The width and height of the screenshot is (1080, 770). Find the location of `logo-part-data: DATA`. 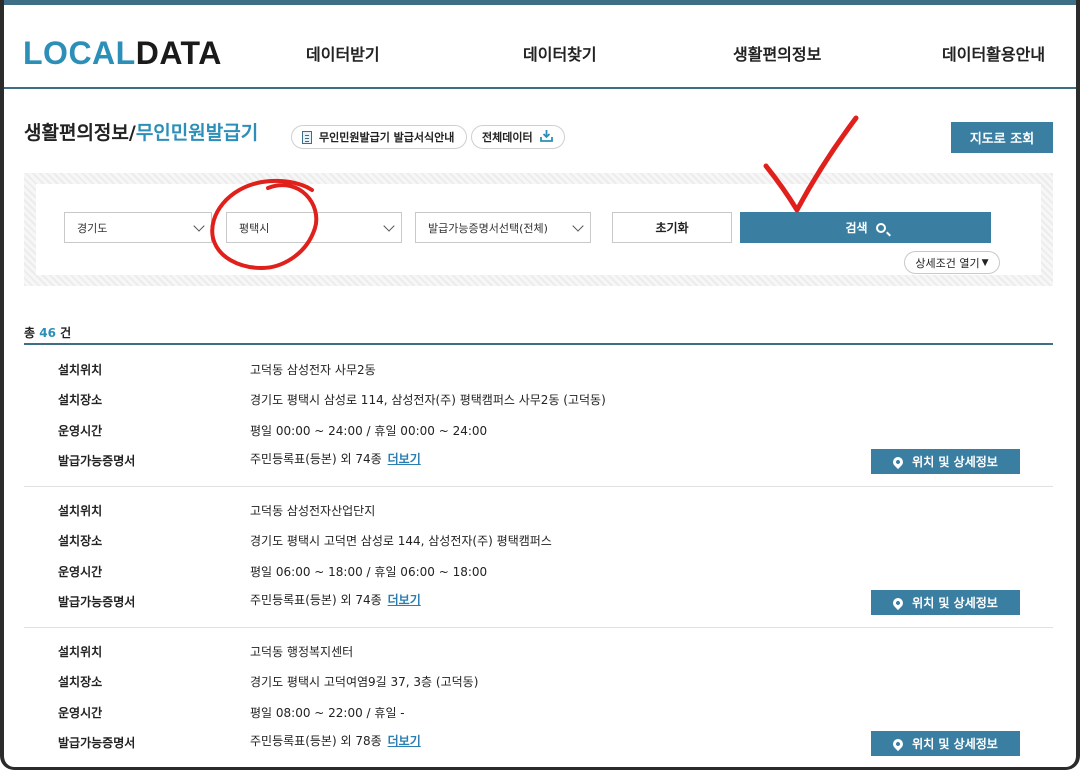

logo-part-data: DATA is located at coordinates (178, 53).